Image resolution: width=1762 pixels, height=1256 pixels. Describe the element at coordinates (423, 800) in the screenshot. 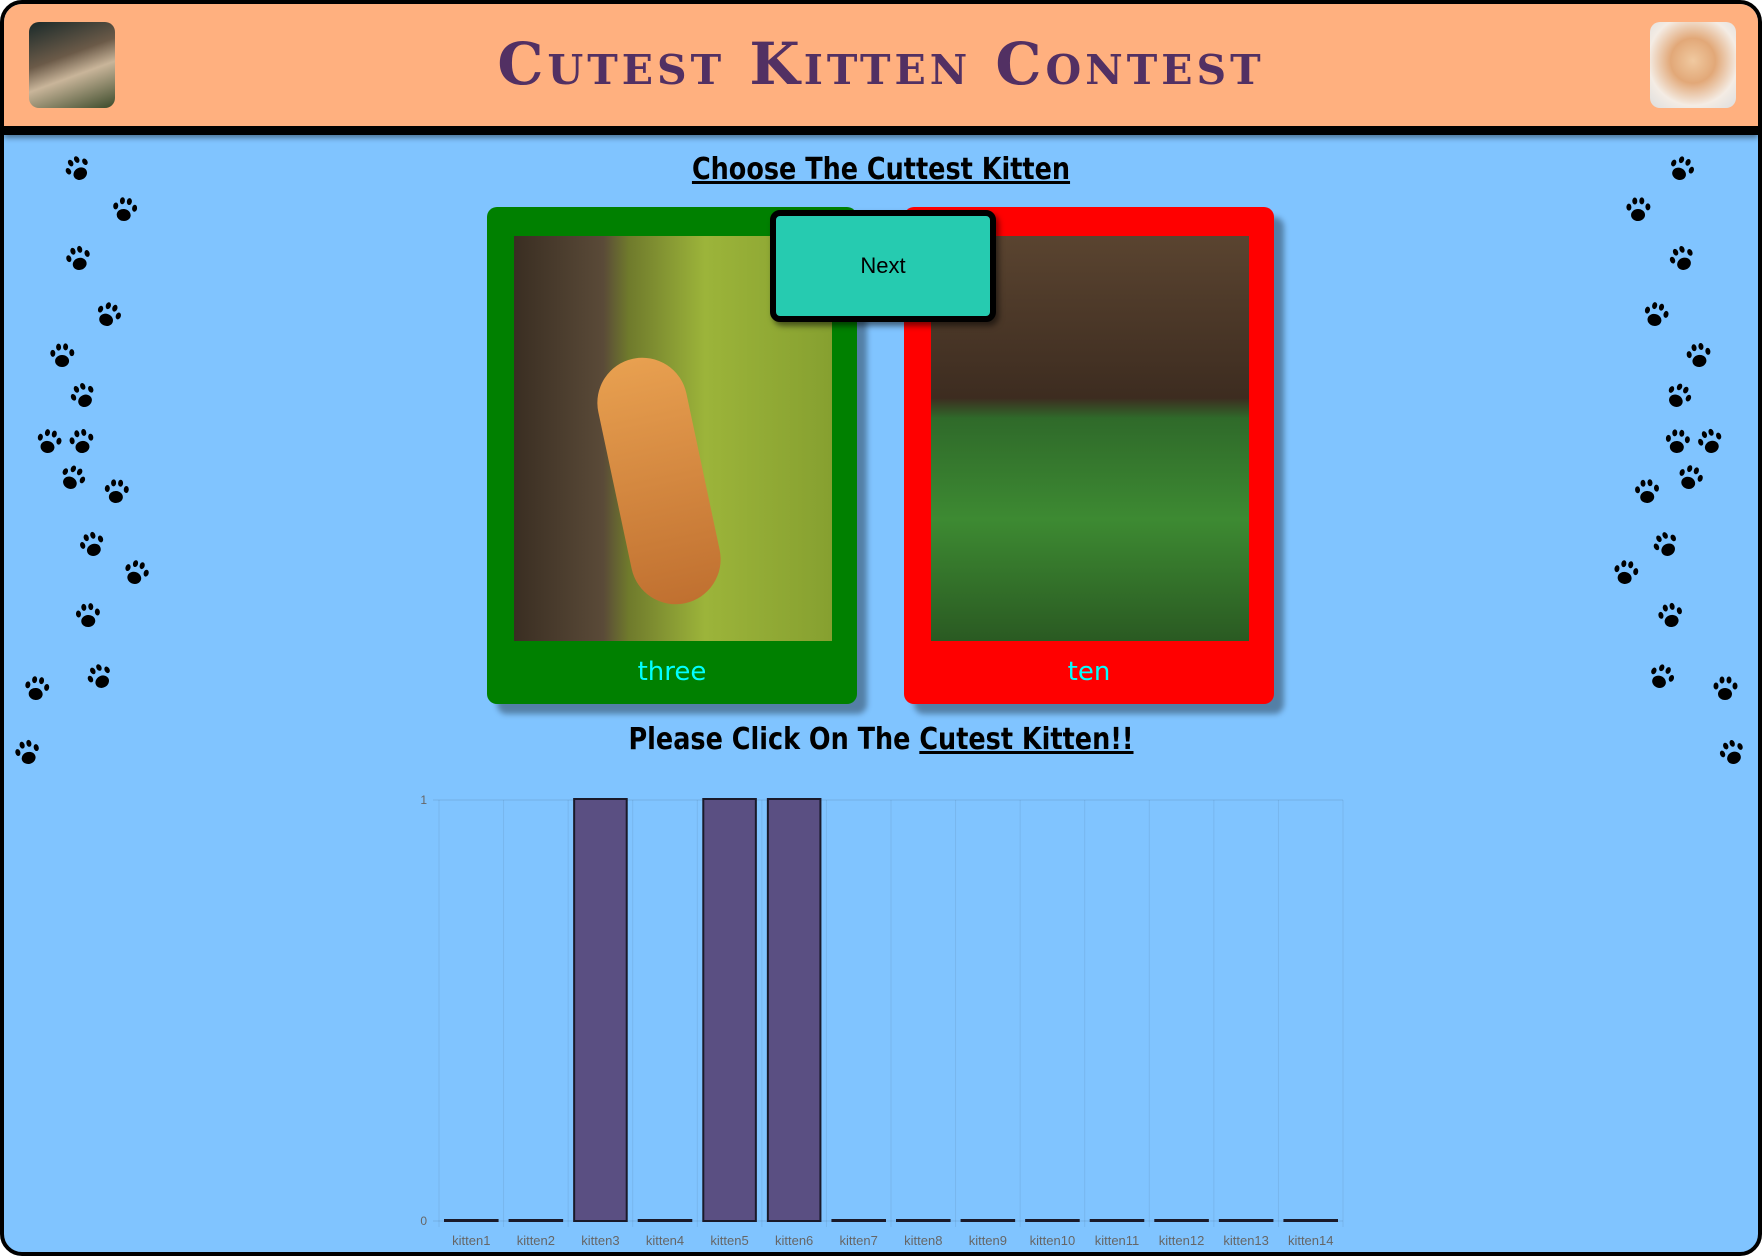

I see `y-tick-label: 1` at that location.